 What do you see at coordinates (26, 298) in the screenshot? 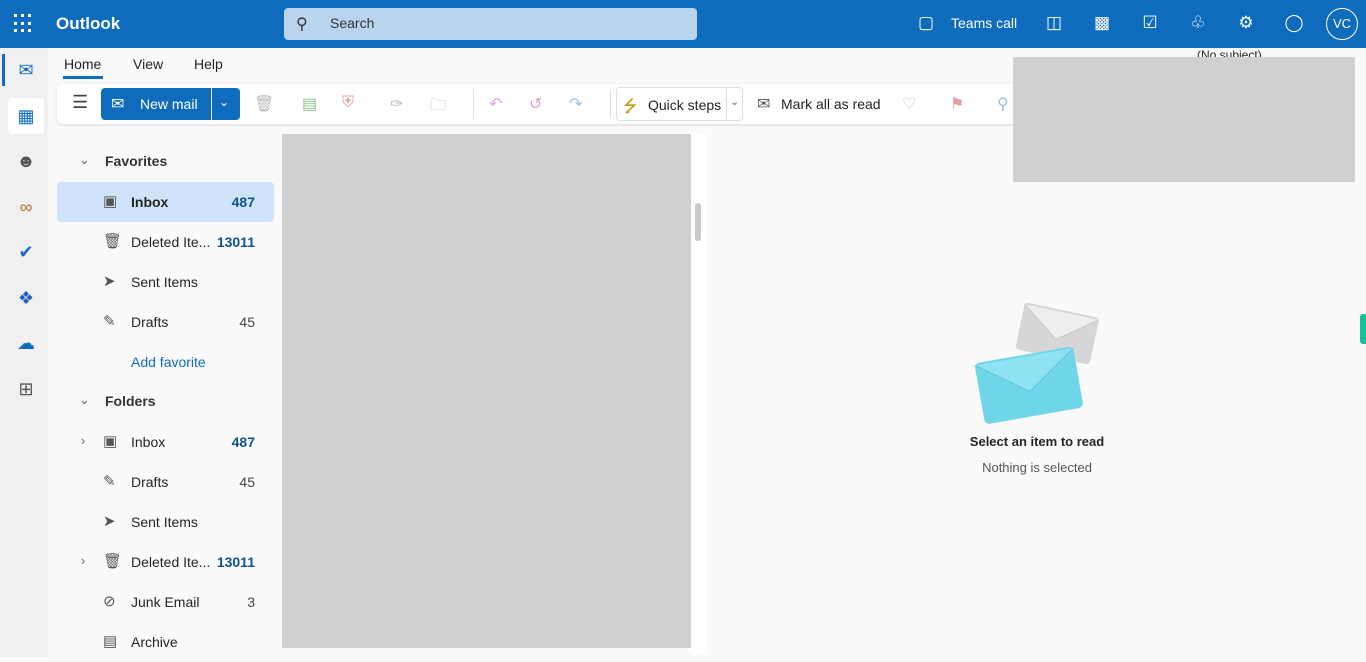
I see `copilot-icon: ❖` at bounding box center [26, 298].